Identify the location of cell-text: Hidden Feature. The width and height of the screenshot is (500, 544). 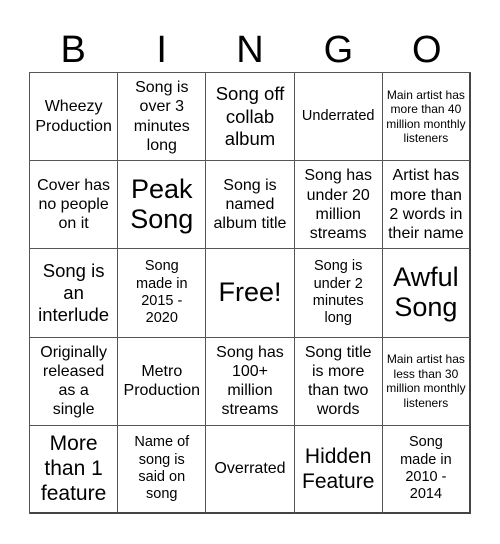
(338, 468).